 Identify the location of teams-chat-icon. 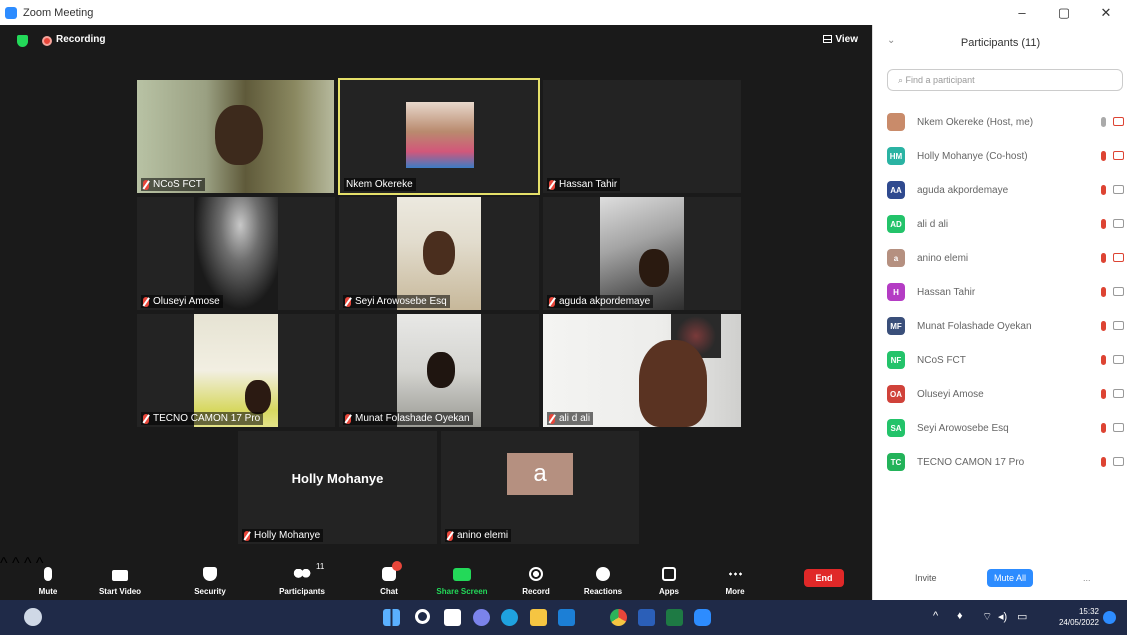
(481, 617).